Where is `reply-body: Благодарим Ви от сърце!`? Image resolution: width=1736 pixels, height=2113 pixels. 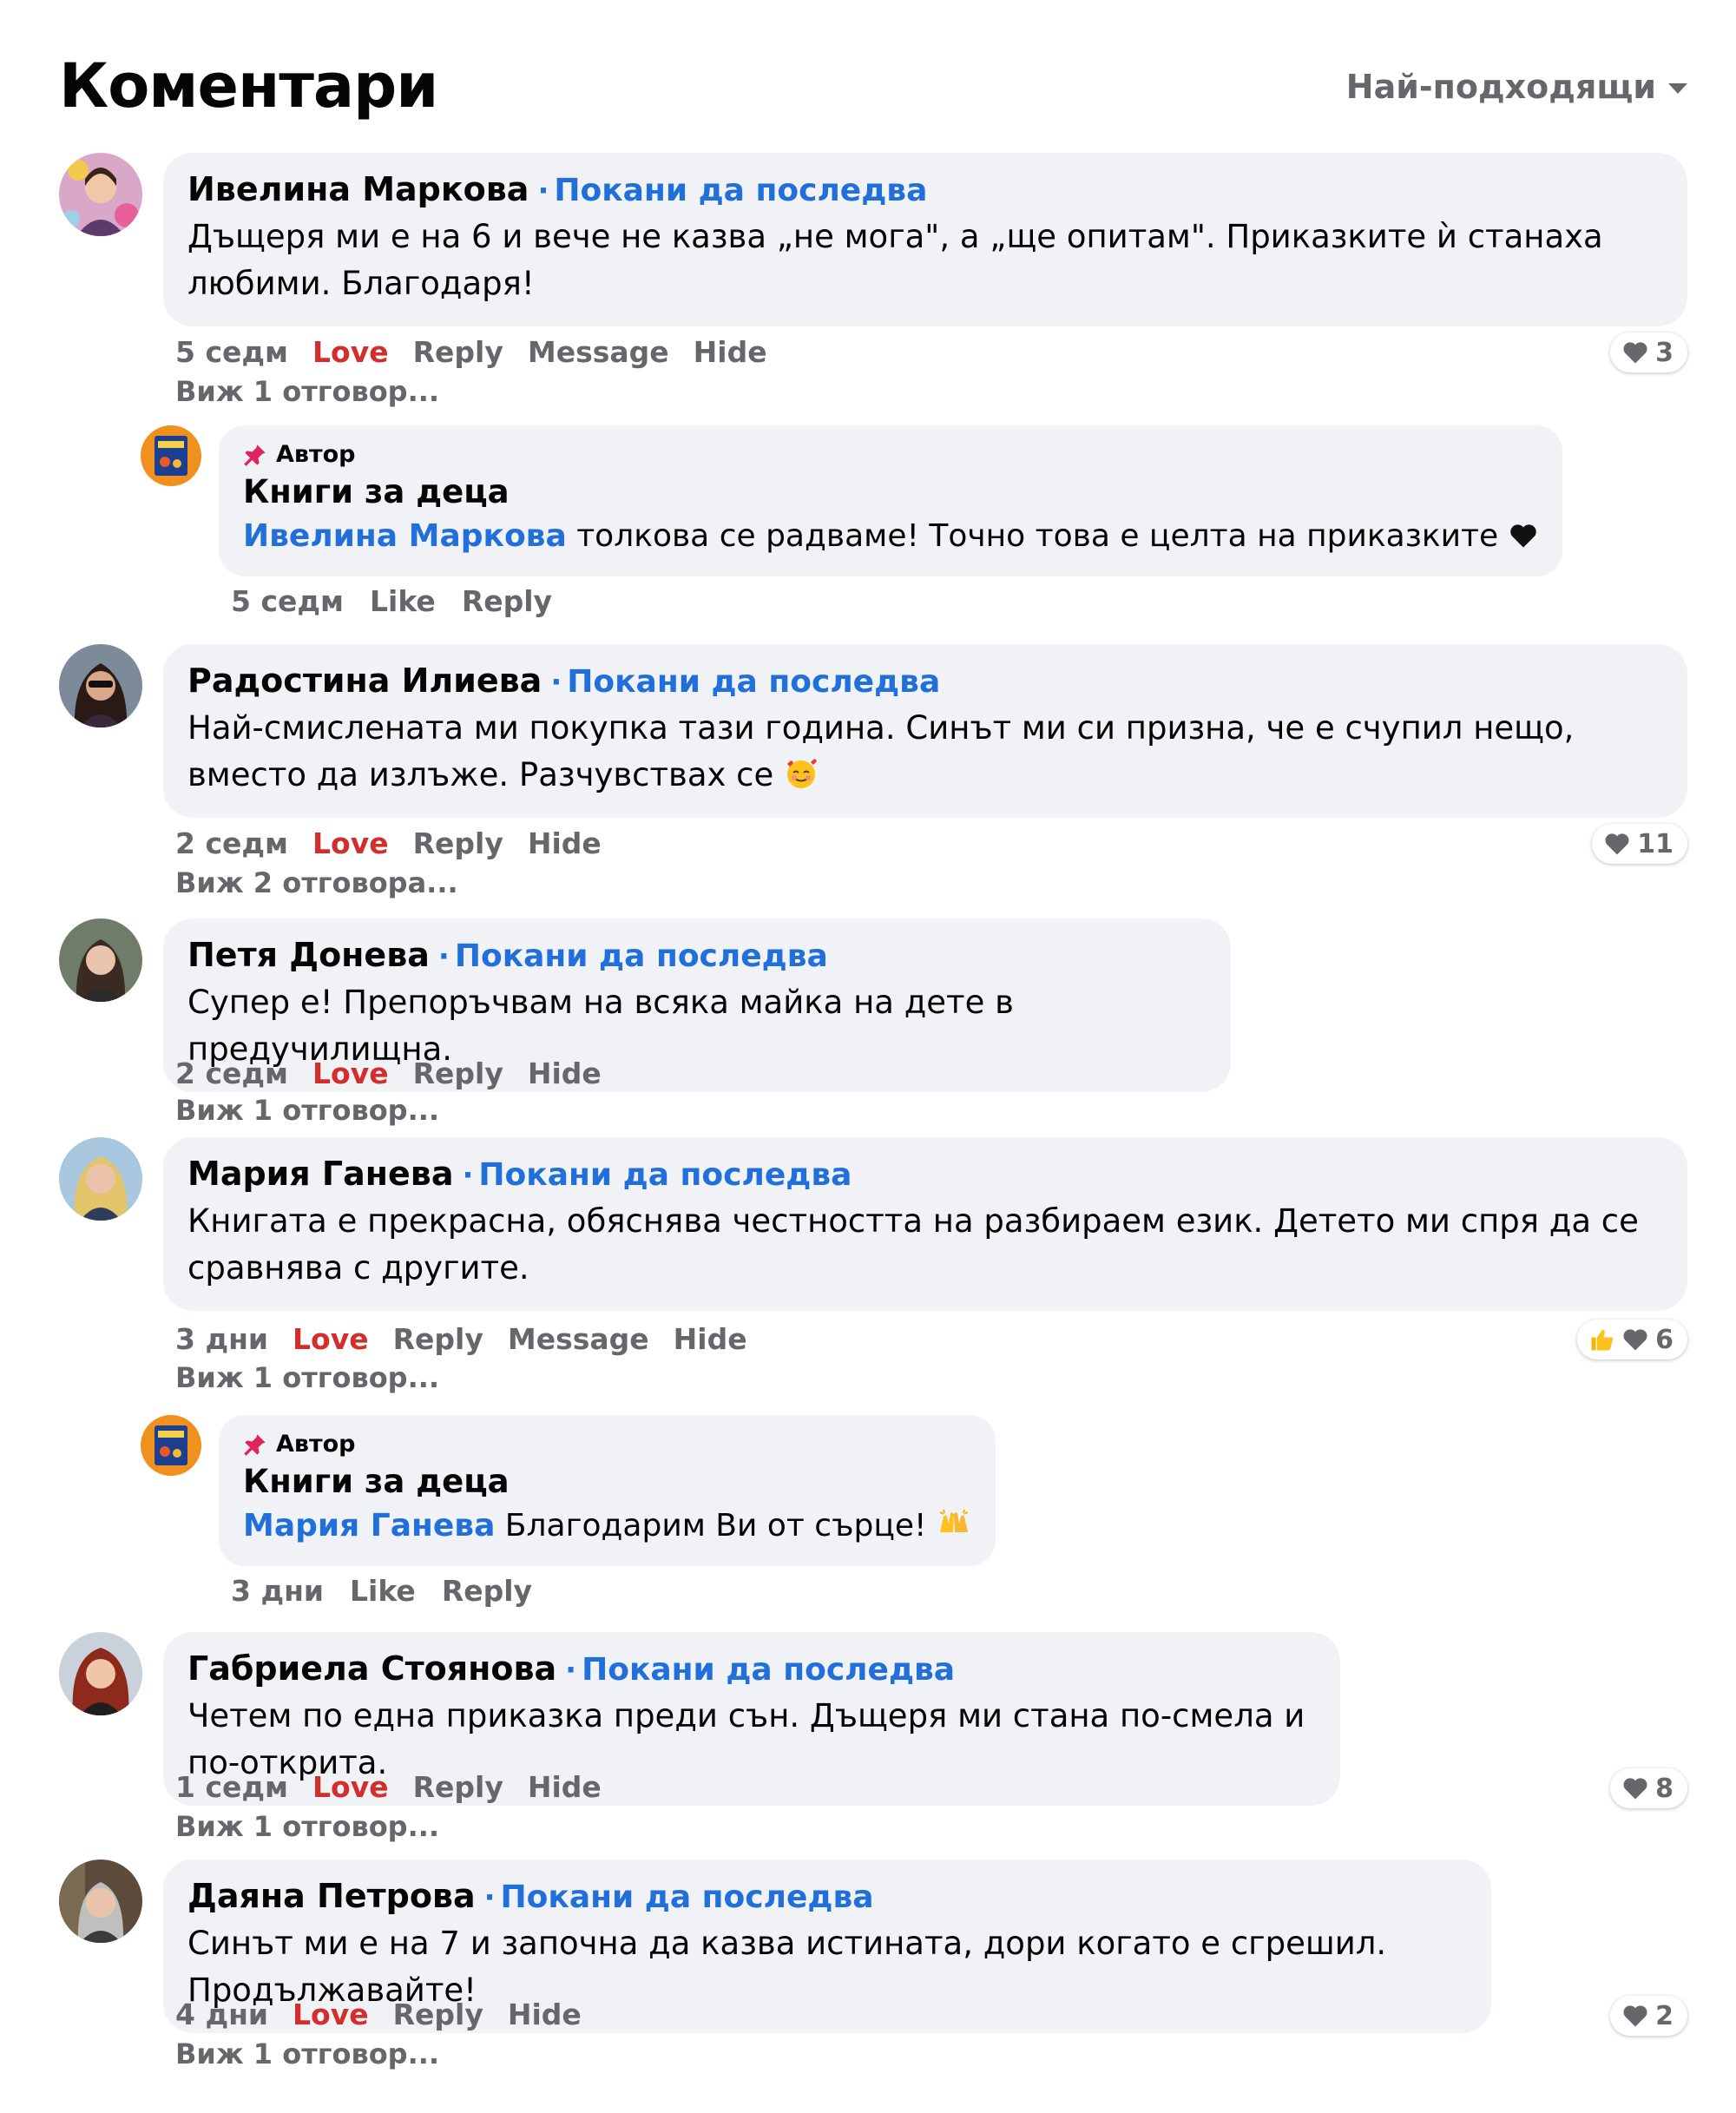 reply-body: Благодарим Ви от сърце! is located at coordinates (711, 1526).